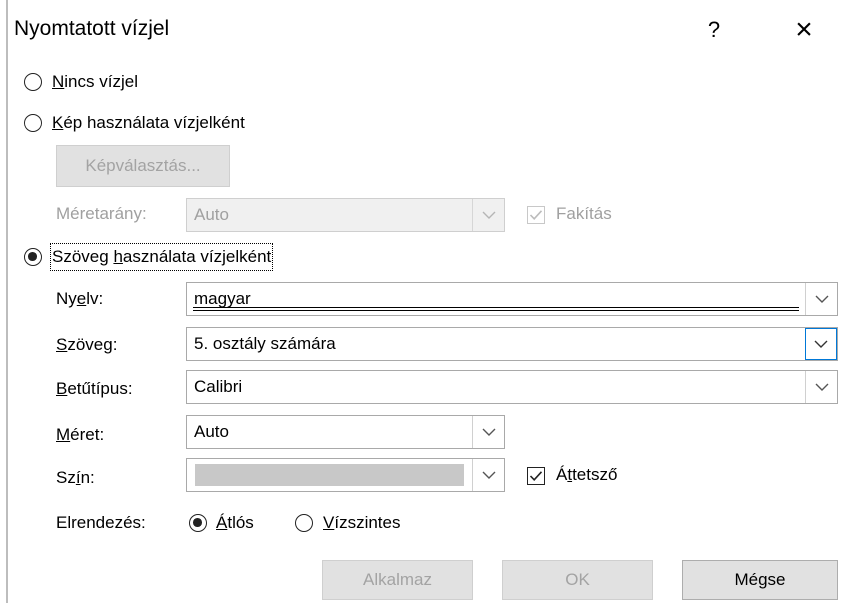 The height and width of the screenshot is (603, 850). I want to click on help-button: ?, so click(714, 30).